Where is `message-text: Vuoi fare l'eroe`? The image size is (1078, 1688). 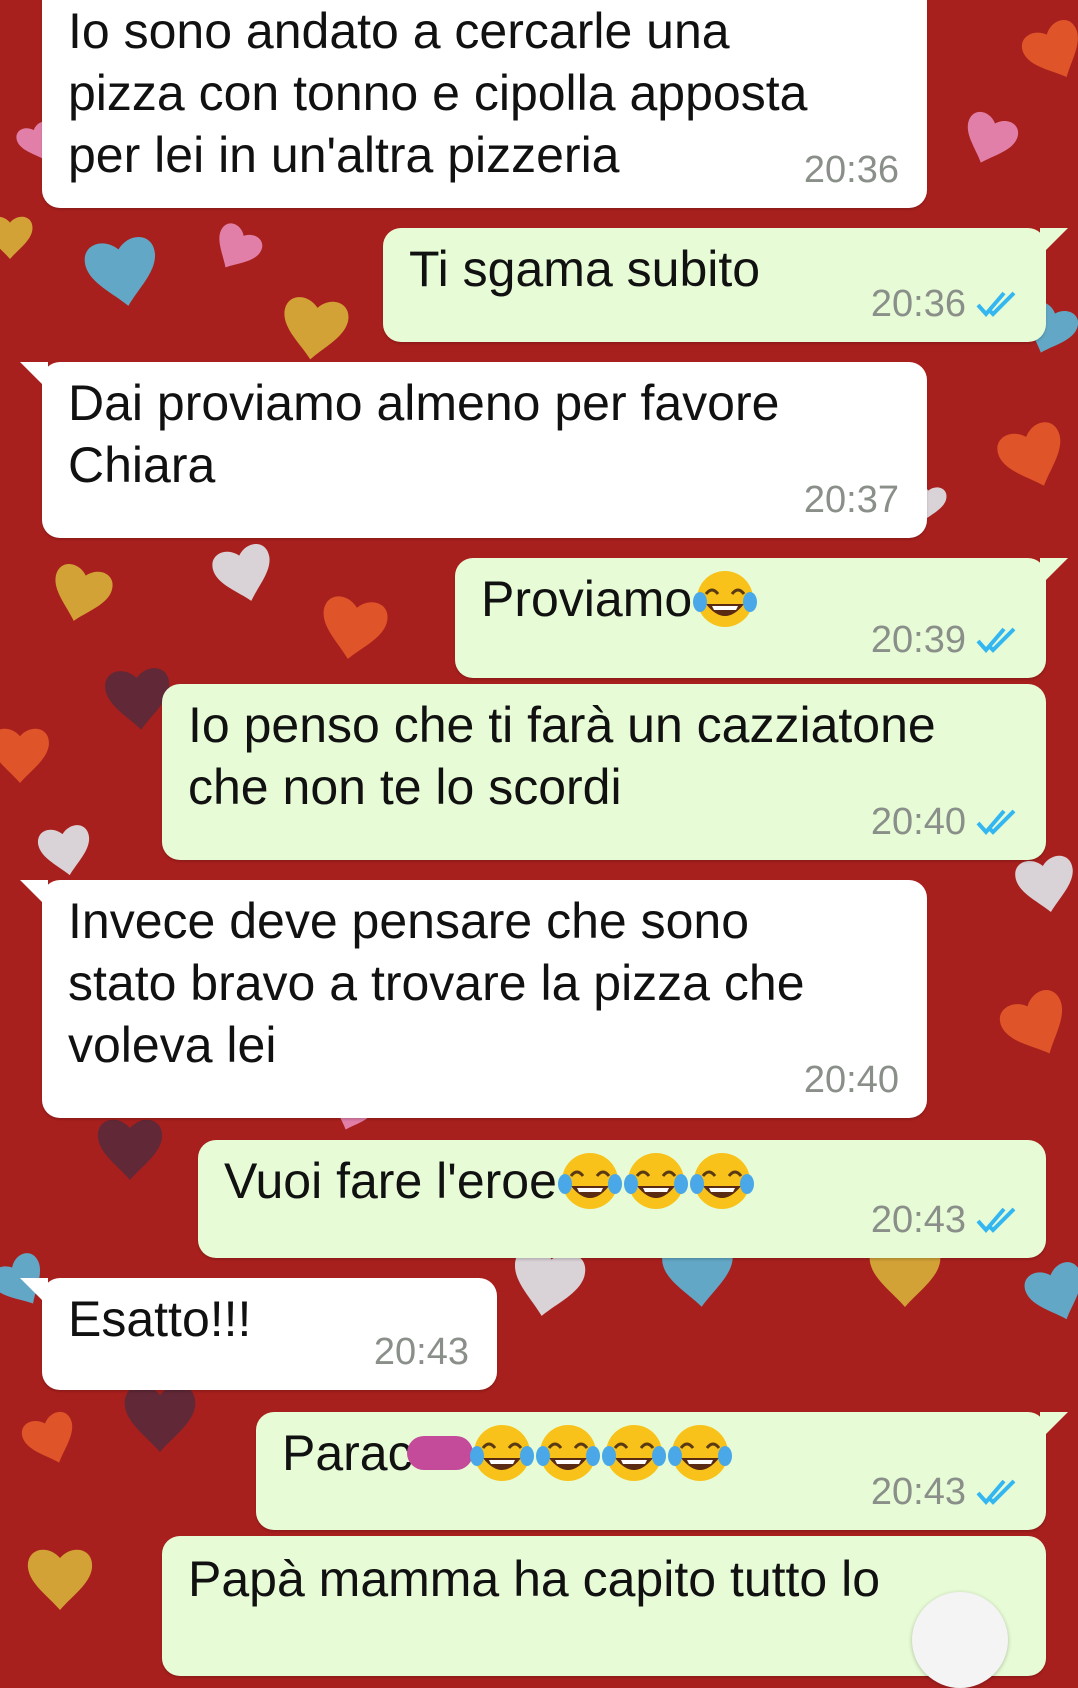 message-text: Vuoi fare l'eroe is located at coordinates (390, 1181).